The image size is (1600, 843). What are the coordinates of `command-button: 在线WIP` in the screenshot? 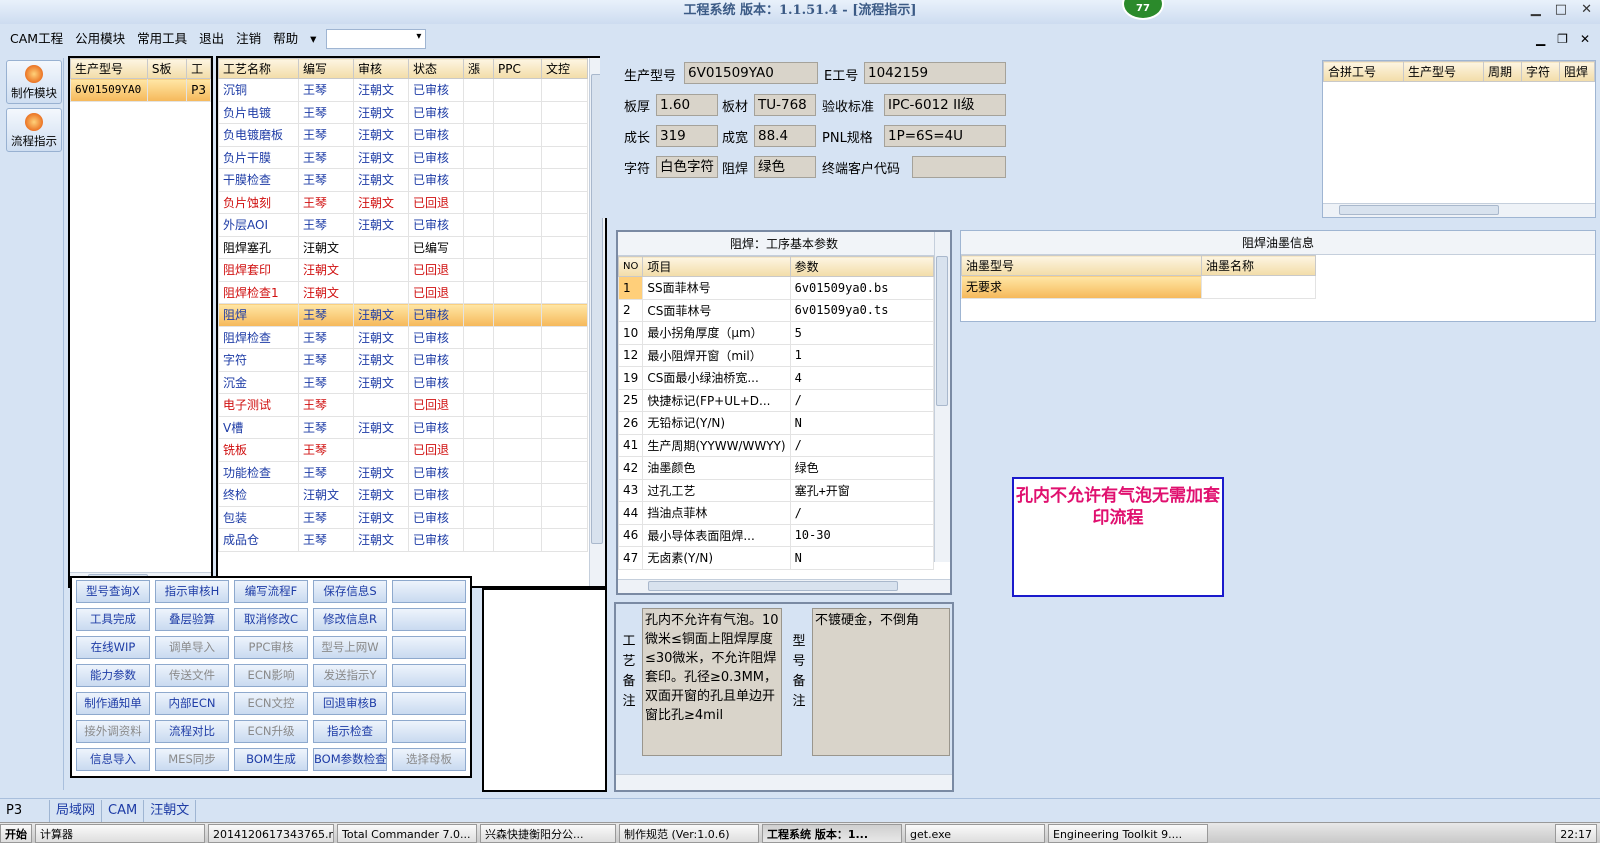 It's located at (113, 647).